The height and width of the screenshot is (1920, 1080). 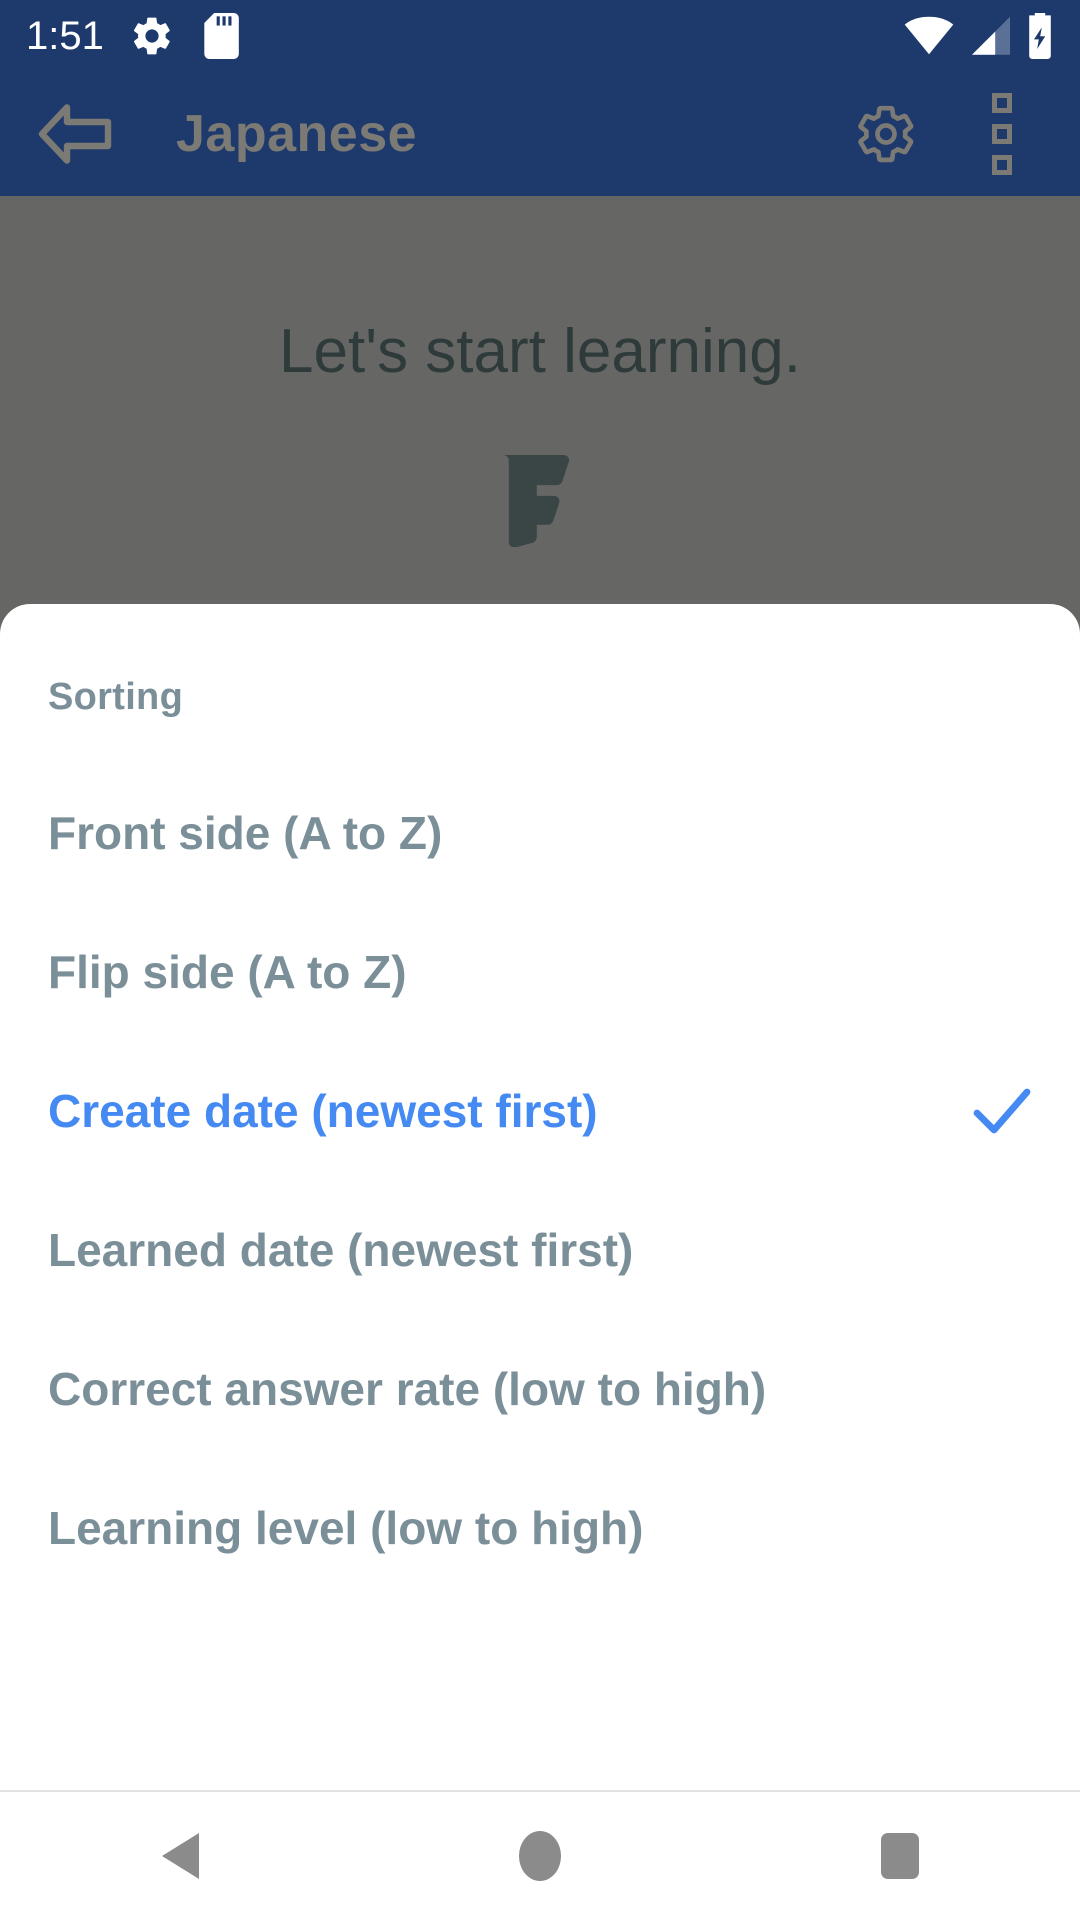 What do you see at coordinates (245, 832) in the screenshot?
I see `sort-option-label: Front side (A to Z)` at bounding box center [245, 832].